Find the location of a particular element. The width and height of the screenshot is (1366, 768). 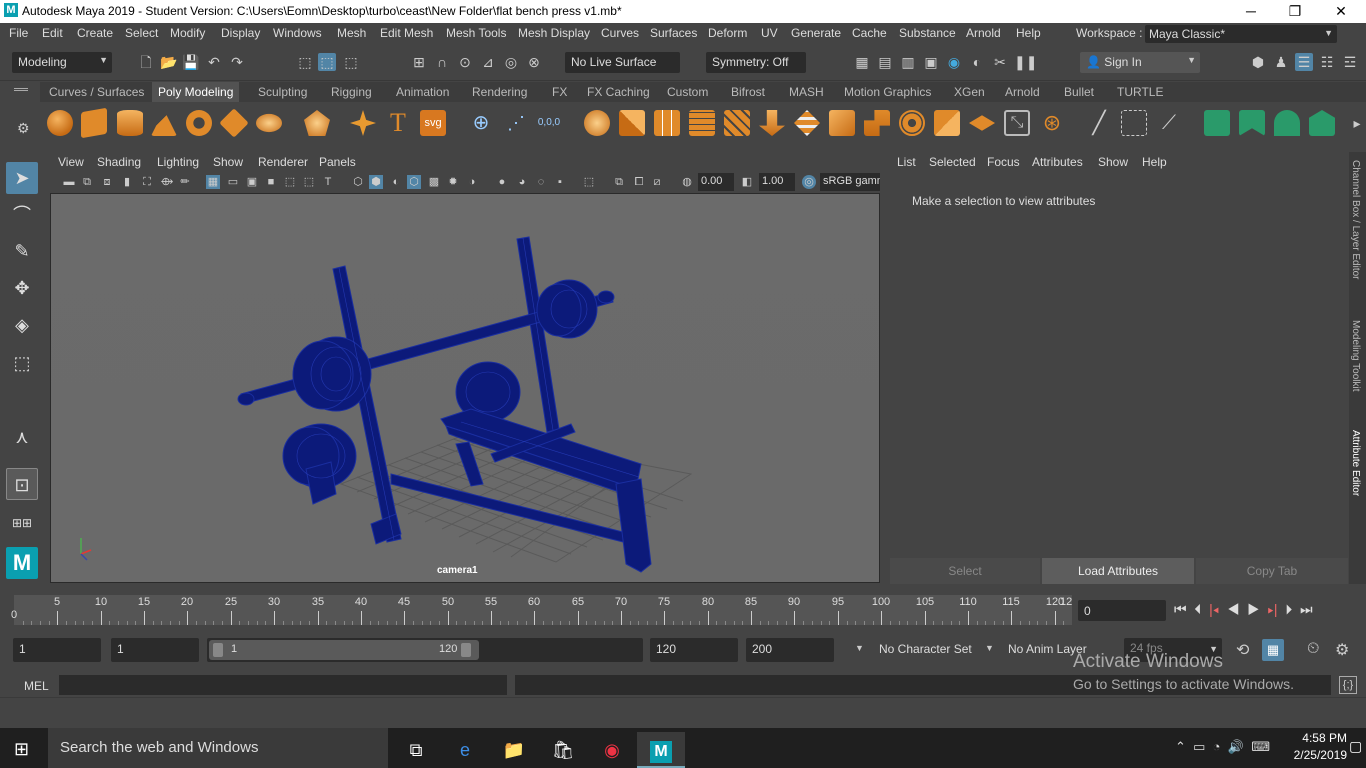

menu-create: Create is located at coordinates (95, 33).